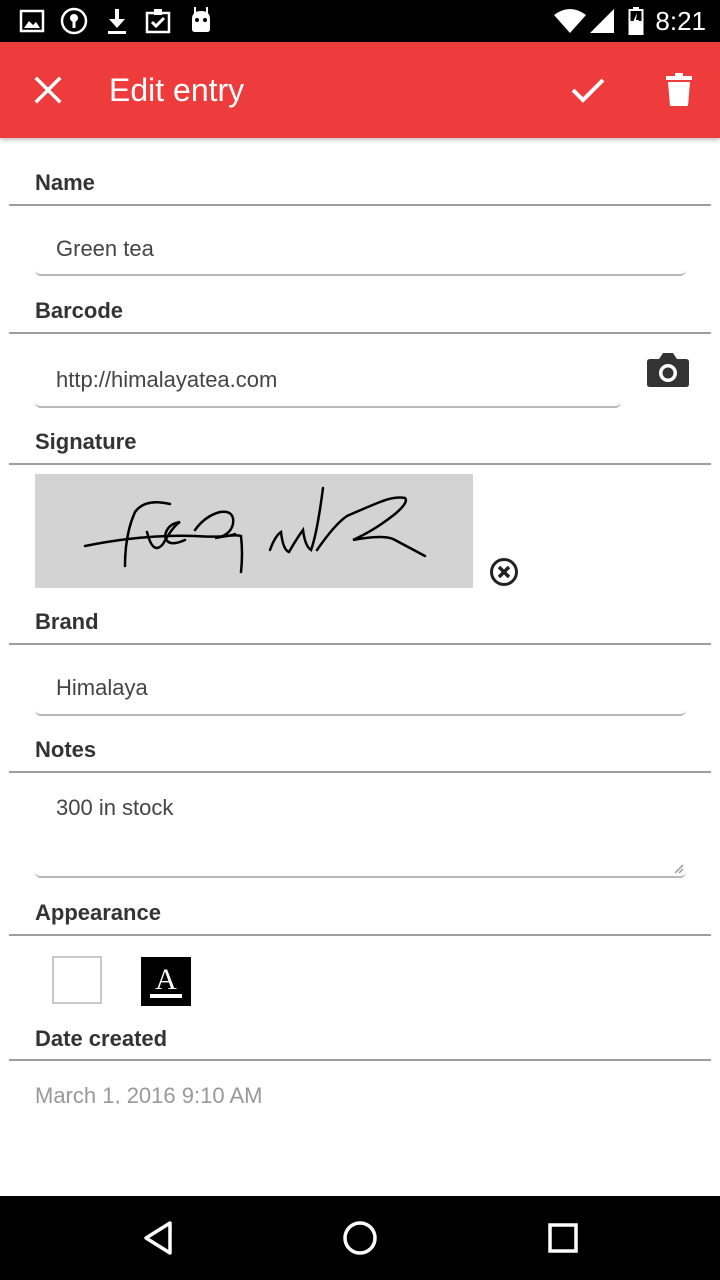 The height and width of the screenshot is (1280, 720). I want to click on delete-button, so click(679, 90).